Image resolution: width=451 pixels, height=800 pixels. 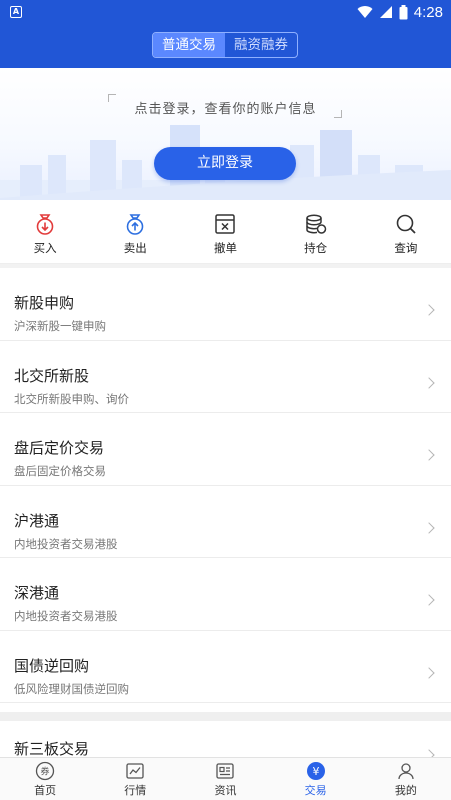 What do you see at coordinates (315, 224) in the screenshot?
I see `holdings-icon` at bounding box center [315, 224].